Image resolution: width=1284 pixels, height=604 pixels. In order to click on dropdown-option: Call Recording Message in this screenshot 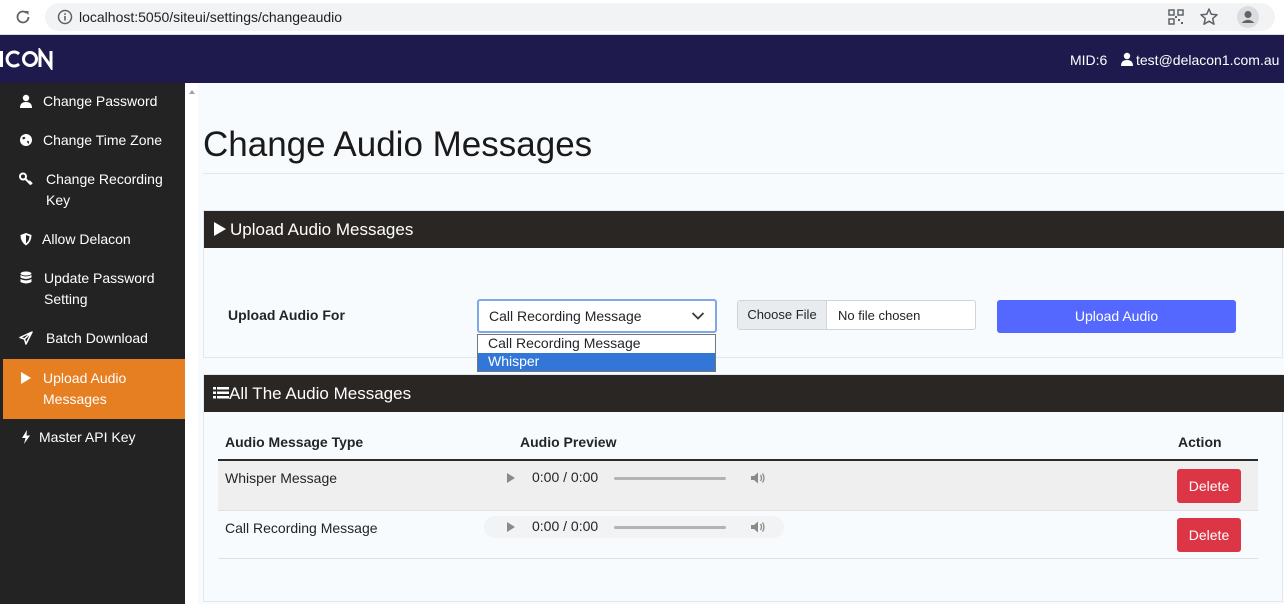, I will do `click(596, 344)`.